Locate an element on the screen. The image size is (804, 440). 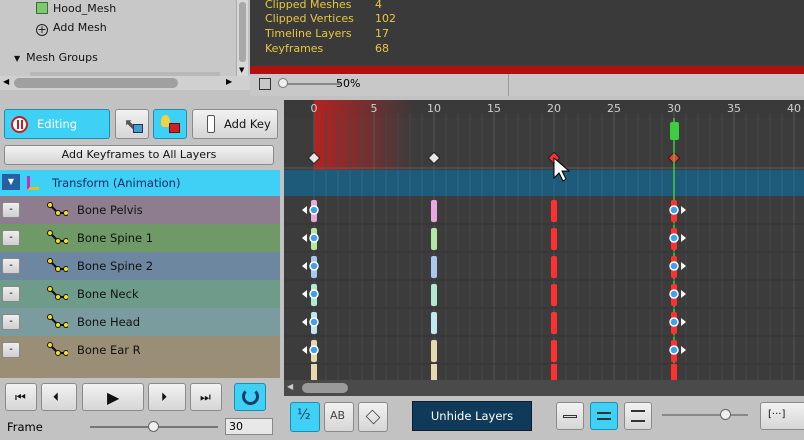
medium-row-icon is located at coordinates (604, 416).